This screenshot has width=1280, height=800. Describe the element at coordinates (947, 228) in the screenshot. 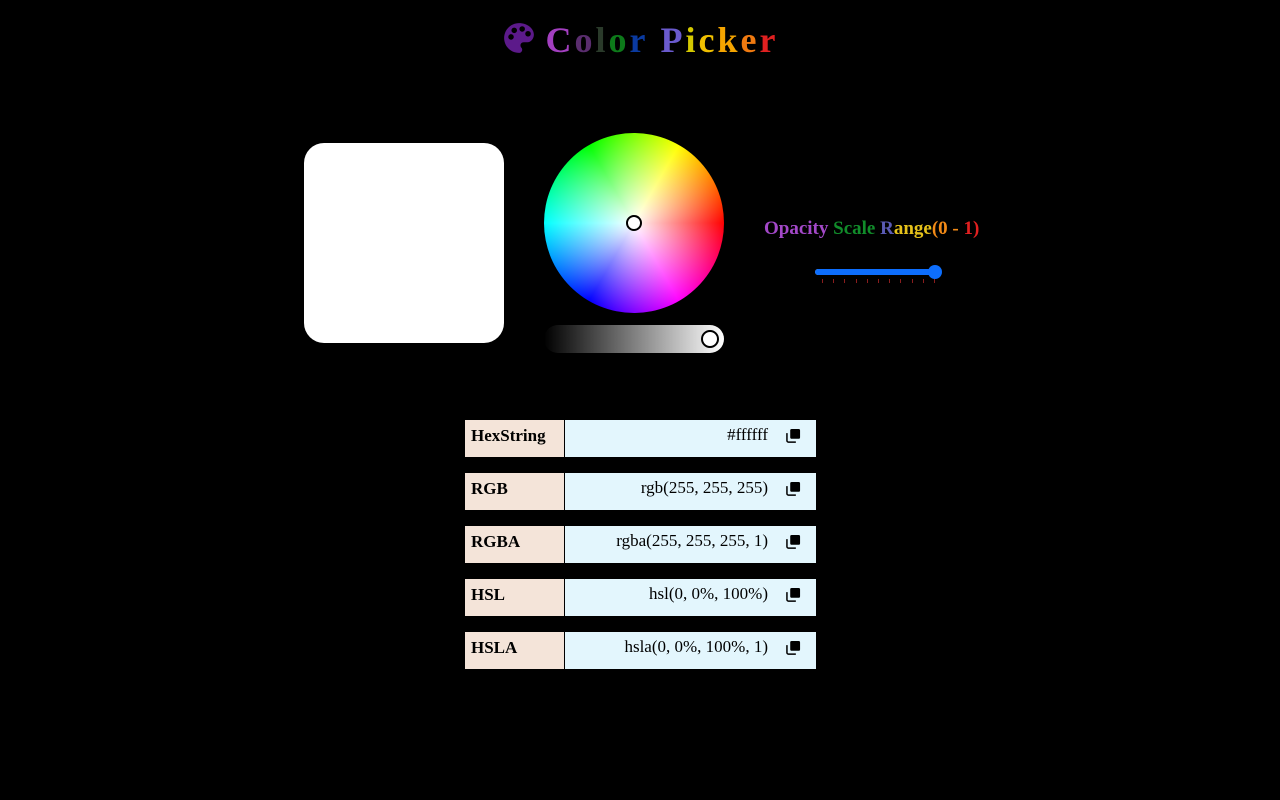

I see `opacity-label-part: (0 -` at that location.